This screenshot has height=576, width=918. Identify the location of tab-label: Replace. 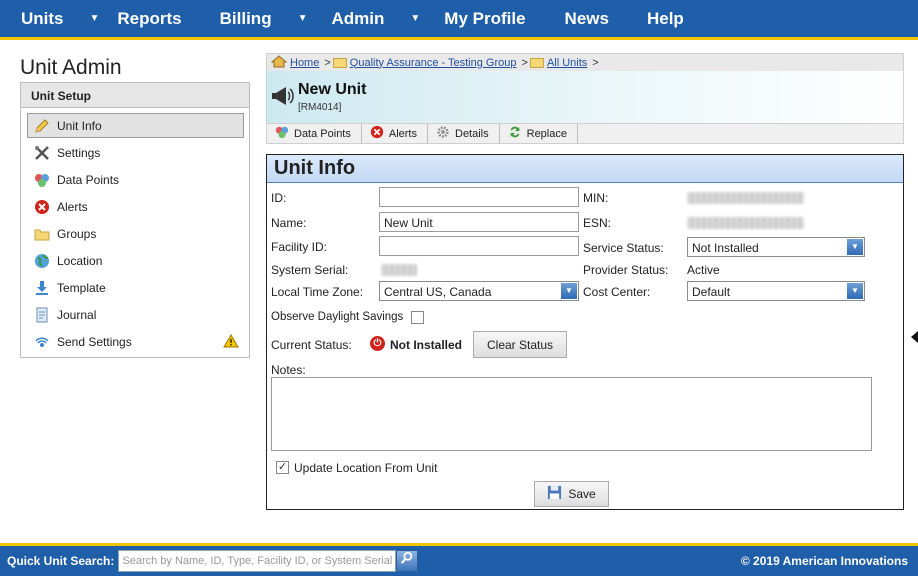
(546, 133).